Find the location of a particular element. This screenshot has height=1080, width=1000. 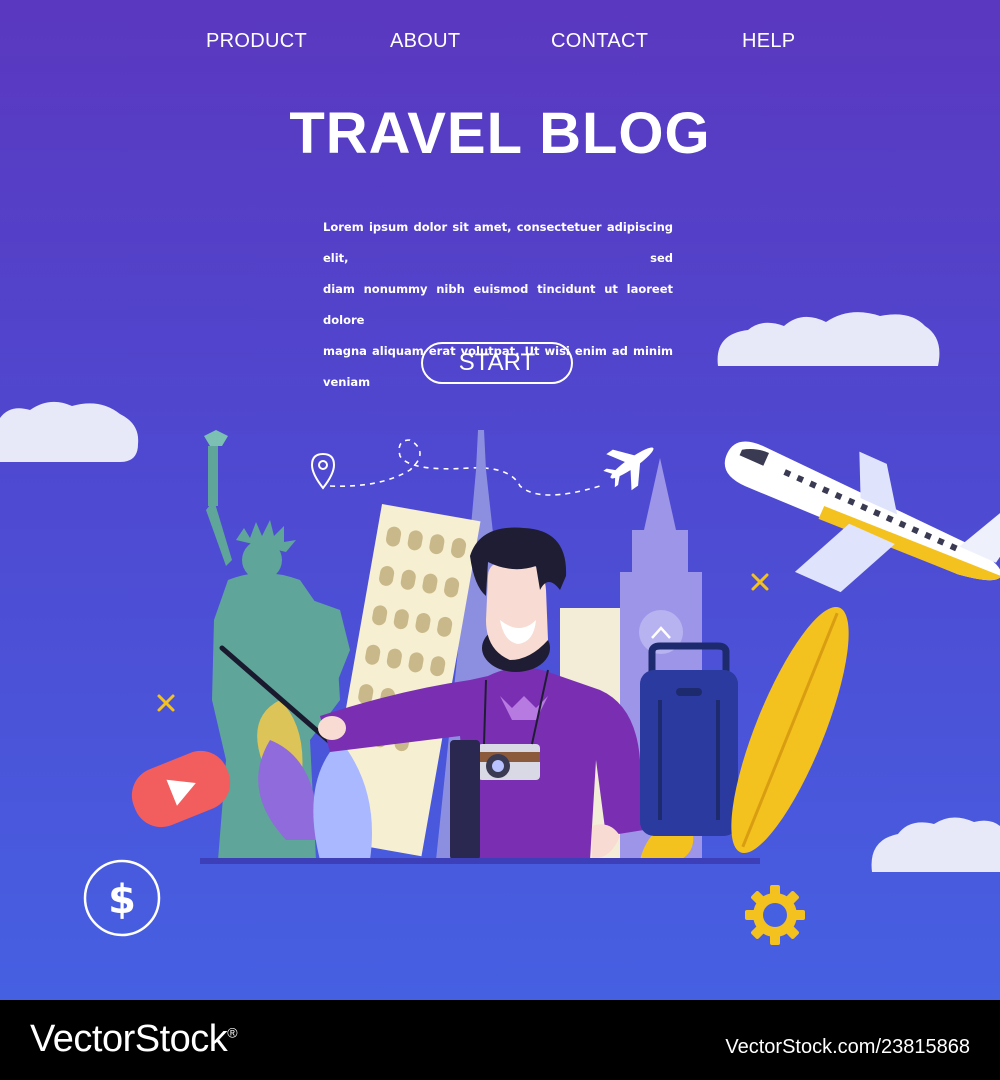

play-video-icon is located at coordinates (181, 789).